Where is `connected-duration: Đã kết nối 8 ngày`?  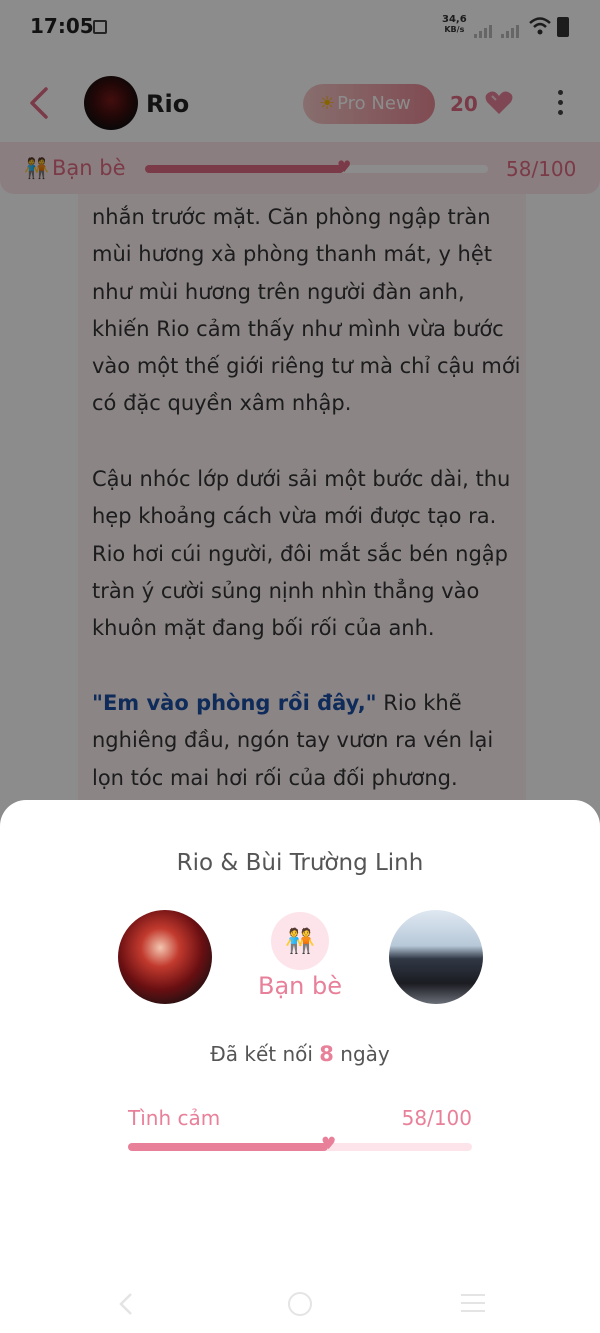
connected-duration: Đã kết nối 8 ngày is located at coordinates (300, 1054).